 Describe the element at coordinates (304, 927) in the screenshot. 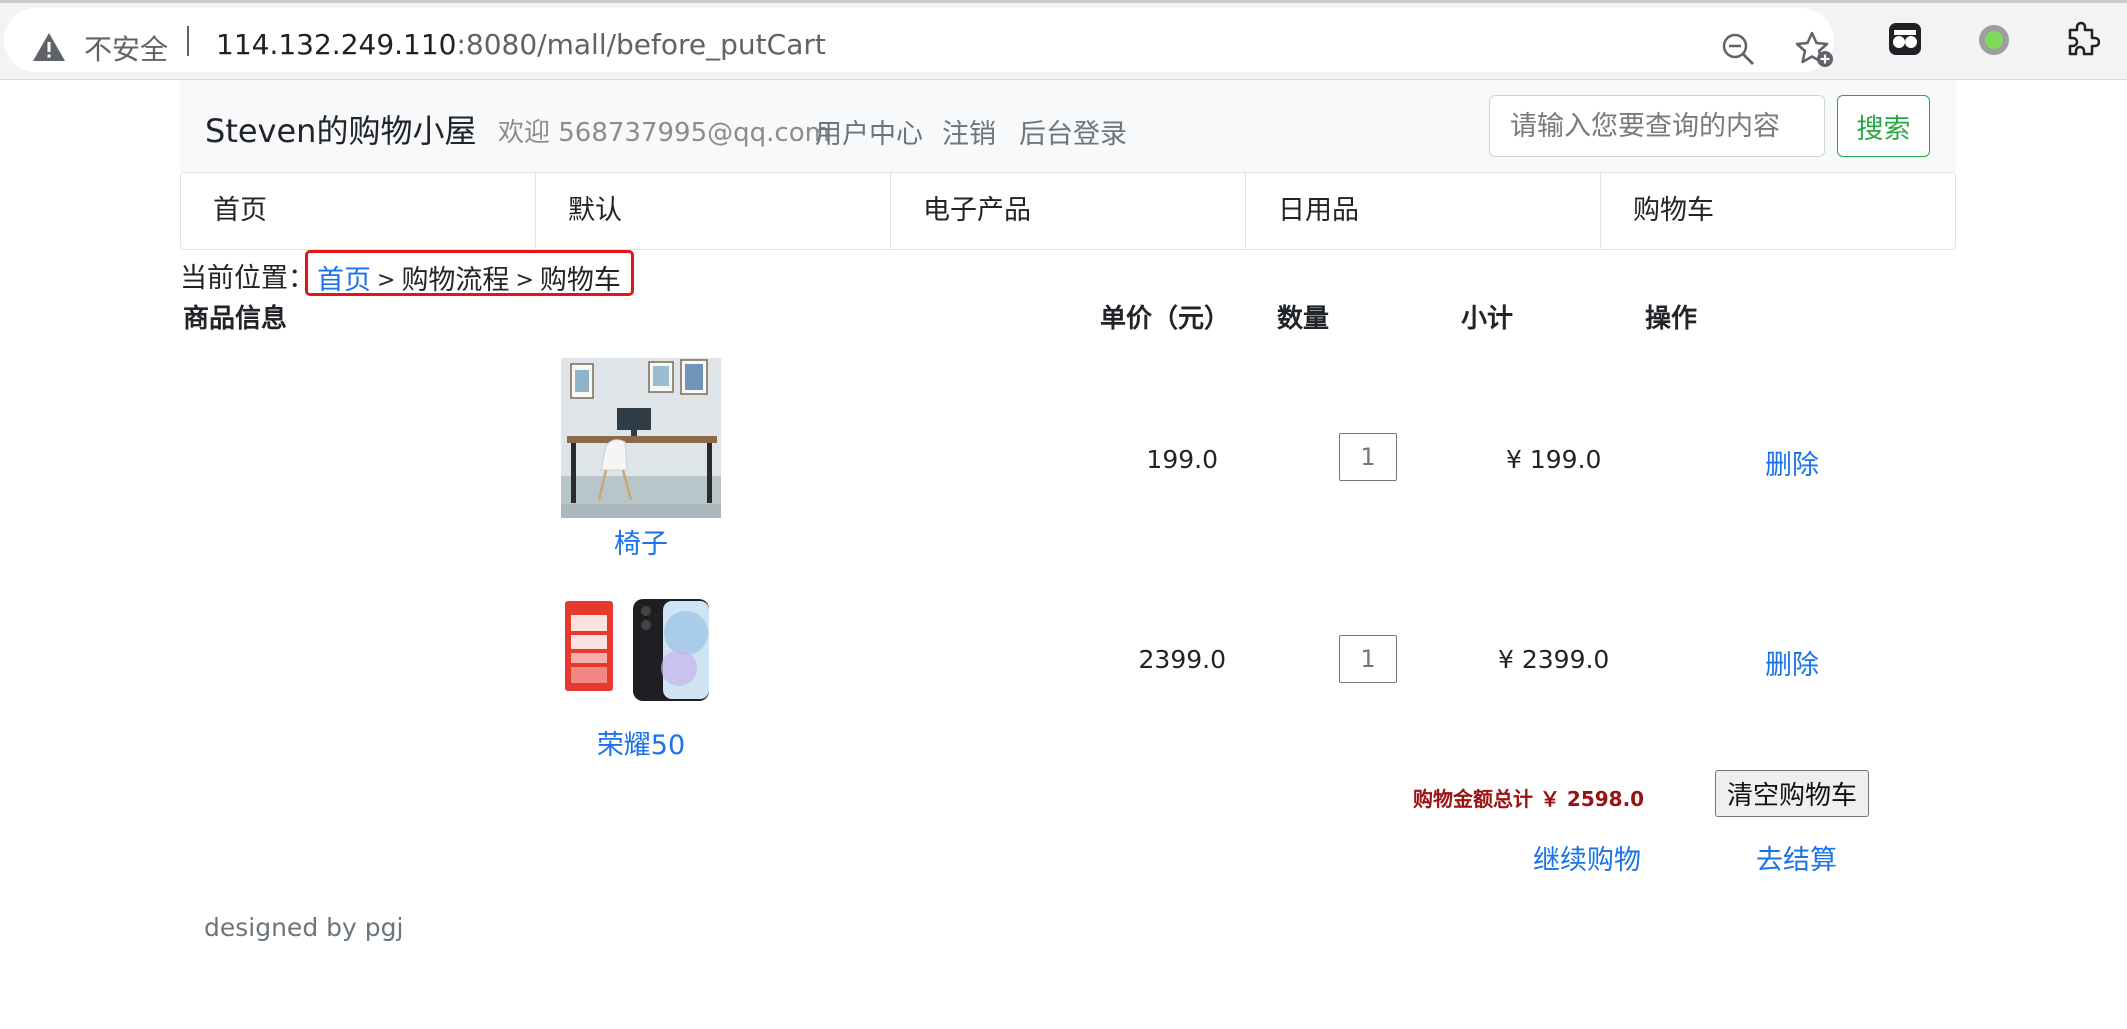

I see `footer-credit: designed by pgj` at that location.